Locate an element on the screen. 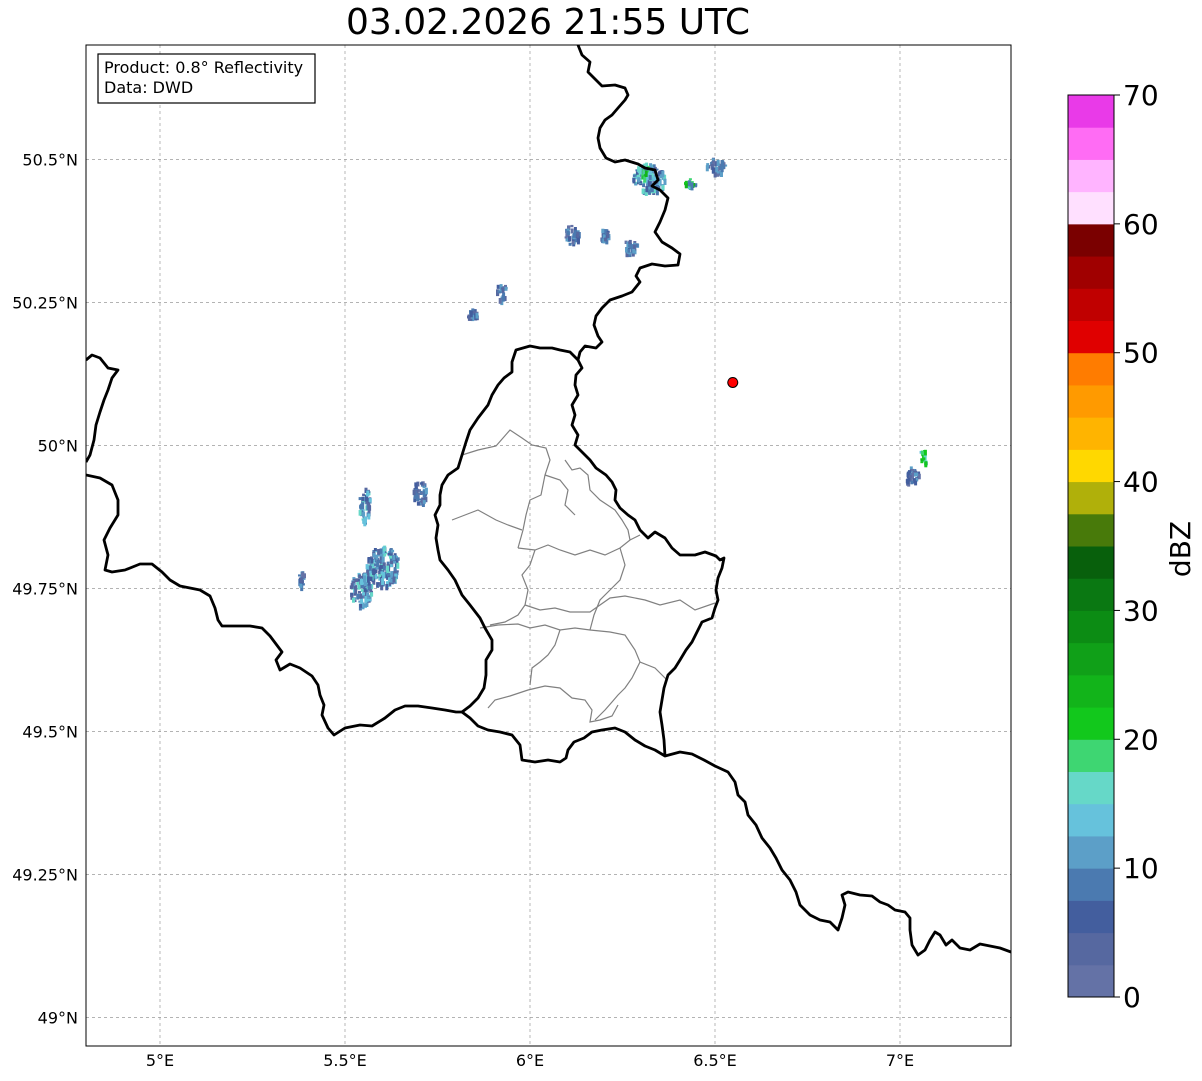 The image size is (1202, 1081). colorbar-tick-label: 40 is located at coordinates (1141, 482).